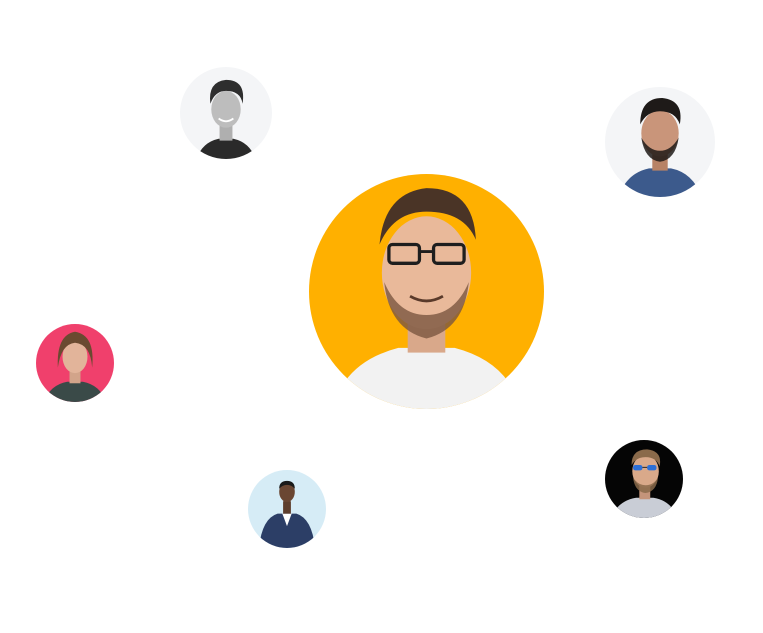 This screenshot has width=763, height=633. I want to click on avatar-left-portrait, so click(75, 363).